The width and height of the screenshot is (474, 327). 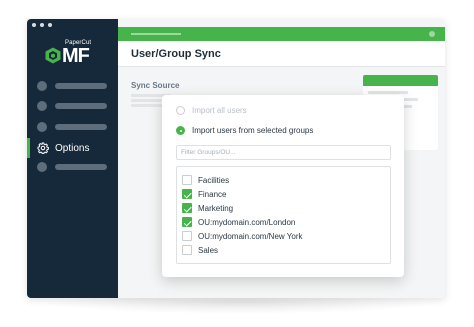 What do you see at coordinates (247, 222) in the screenshot?
I see `list-item-label: OU:mydomain.com/London` at bounding box center [247, 222].